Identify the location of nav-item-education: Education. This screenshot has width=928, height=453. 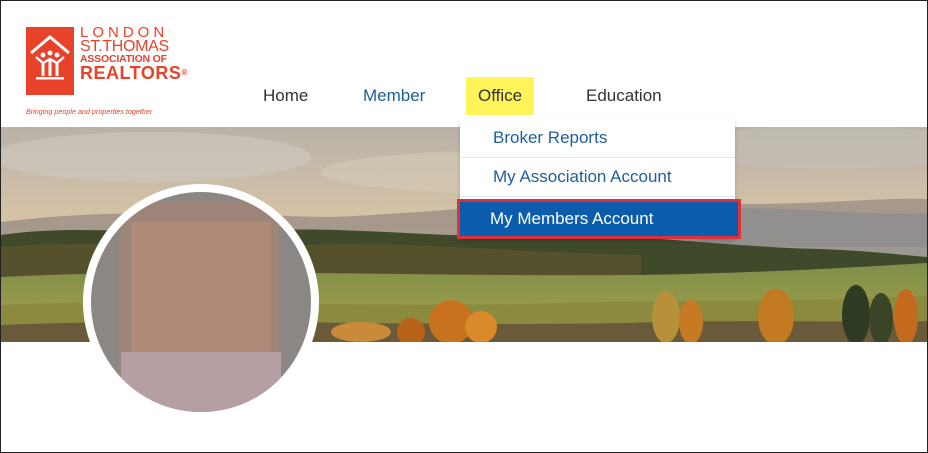
(624, 96).